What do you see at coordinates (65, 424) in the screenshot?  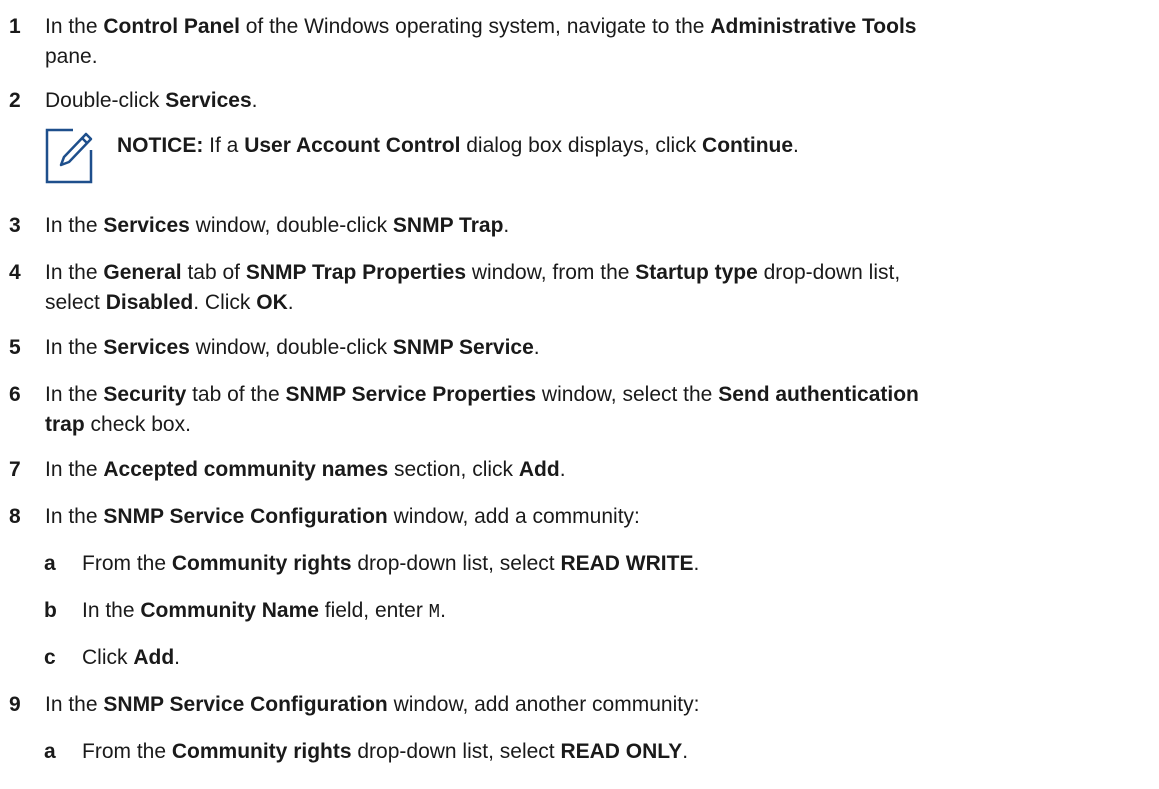 I see `ui-term: trap` at bounding box center [65, 424].